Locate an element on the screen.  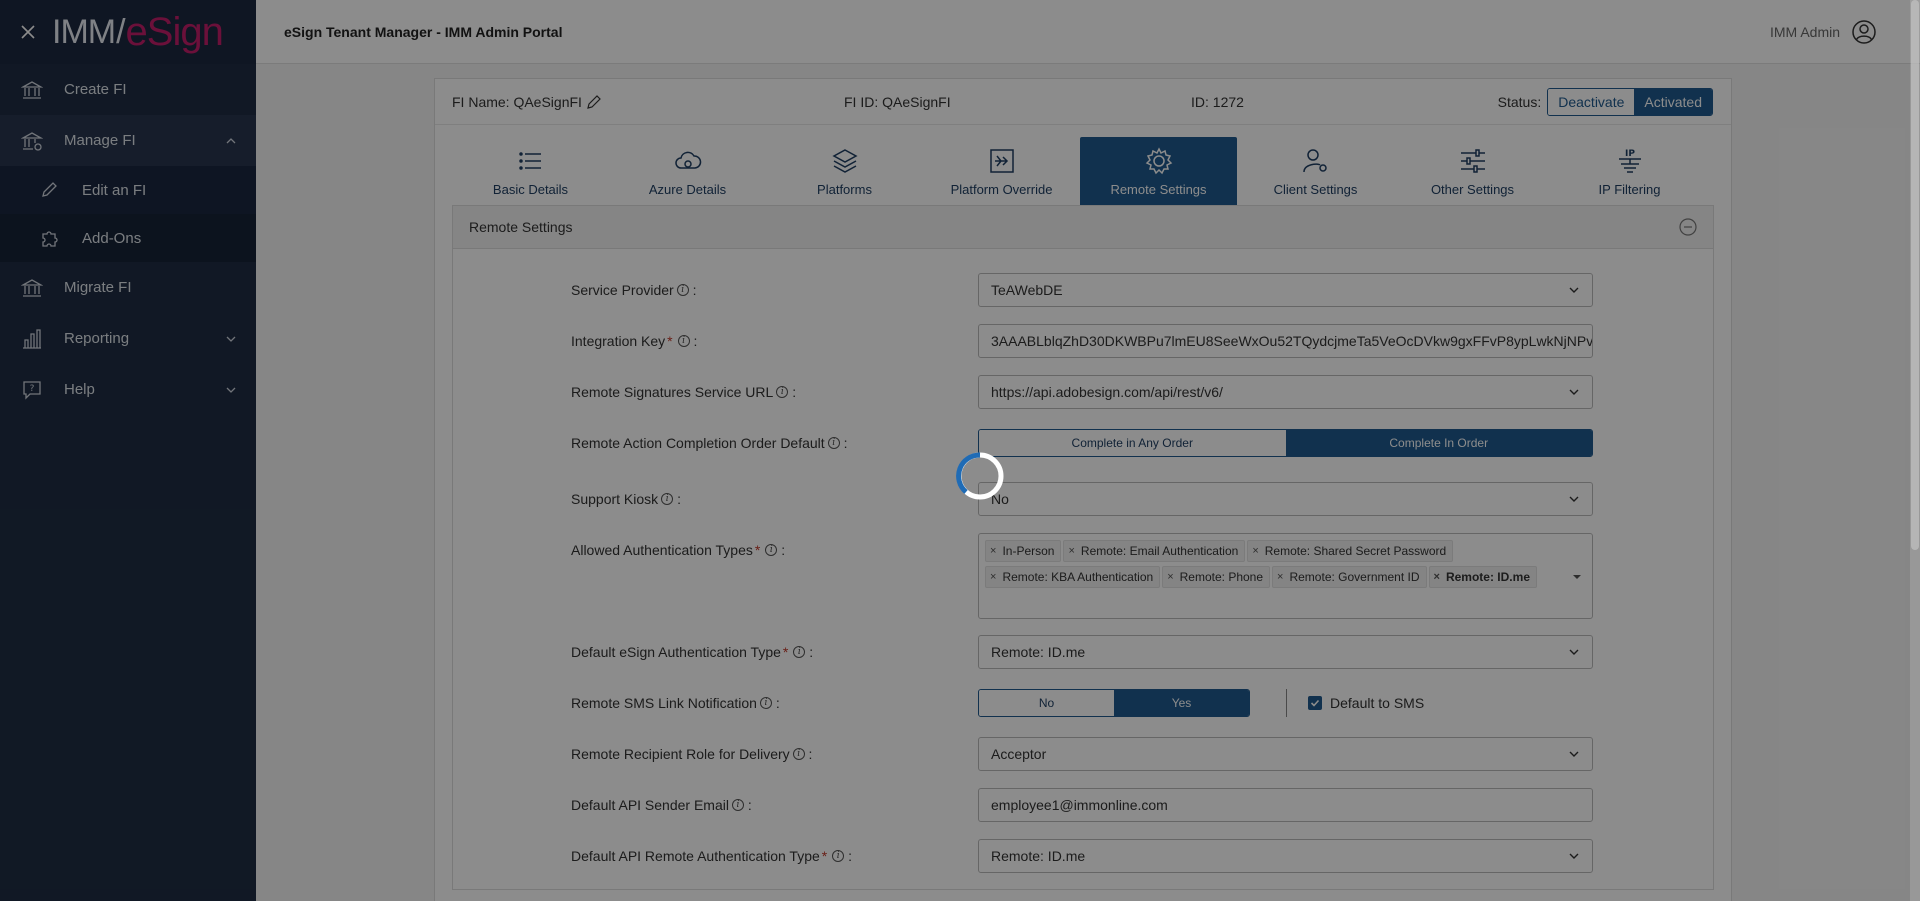
scrollbar-thumb is located at coordinates (1915, 275).